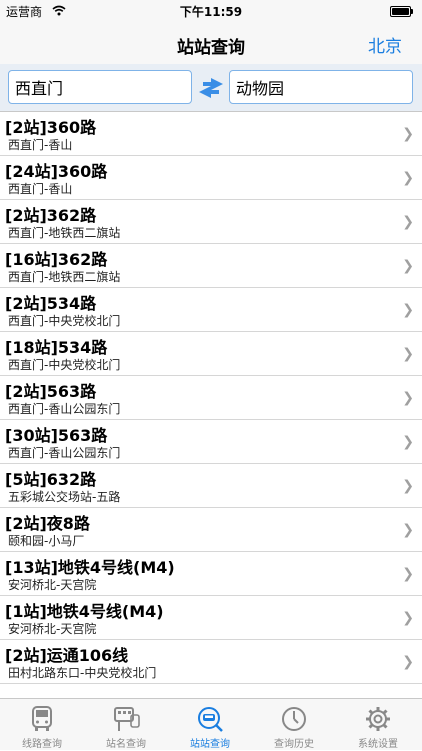 This screenshot has height=751, width=422. Describe the element at coordinates (100, 87) in the screenshot. I see `from-station-input` at that location.